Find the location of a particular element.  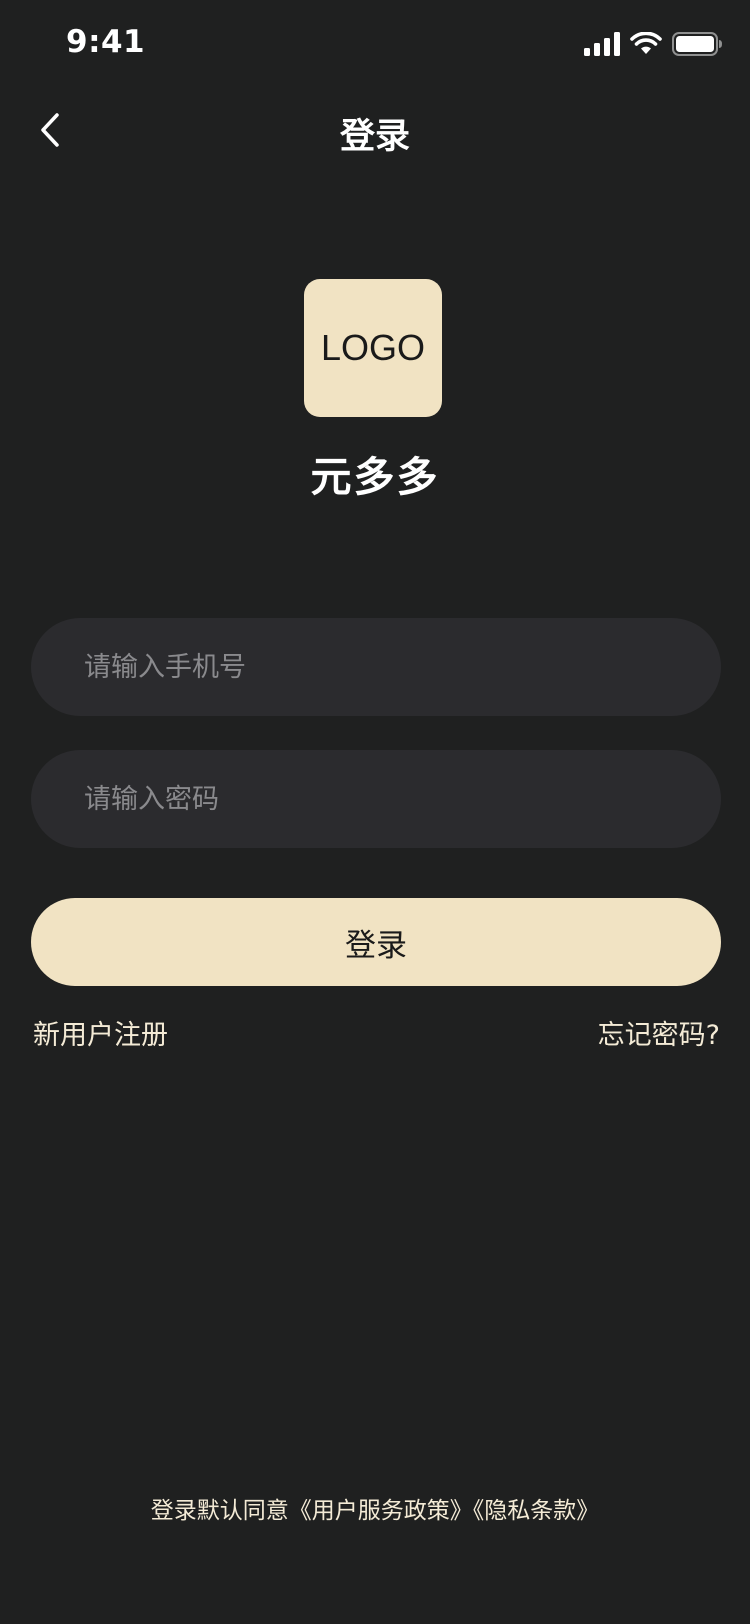

agreement-prefix: 登录默认同意 is located at coordinates (219, 1511).